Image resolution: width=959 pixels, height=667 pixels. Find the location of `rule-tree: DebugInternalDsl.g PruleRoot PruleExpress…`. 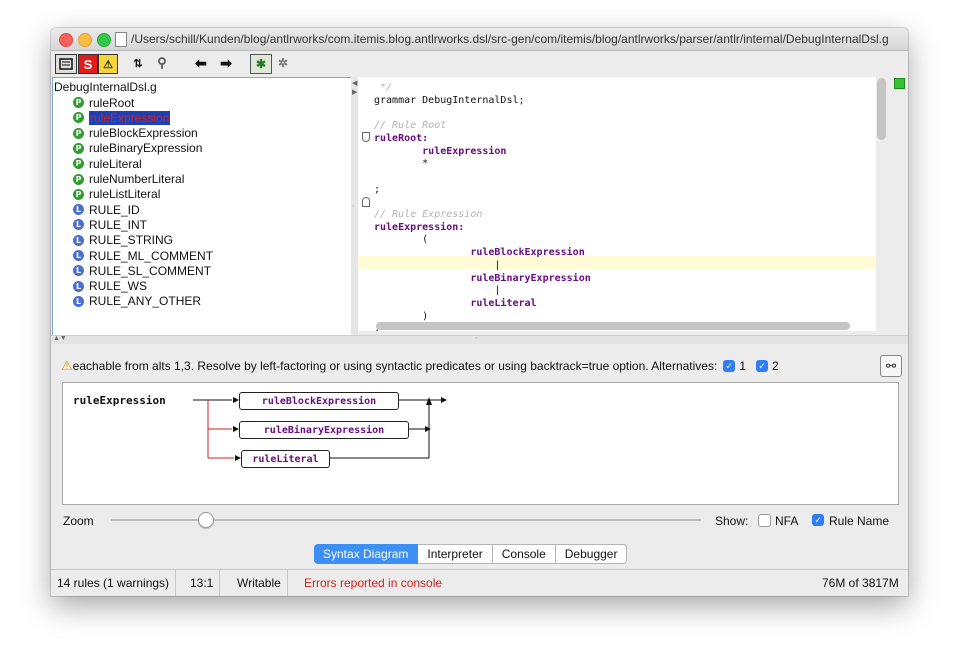

rule-tree: DebugInternalDsl.g PruleRoot PruleExpress… is located at coordinates (202, 207).